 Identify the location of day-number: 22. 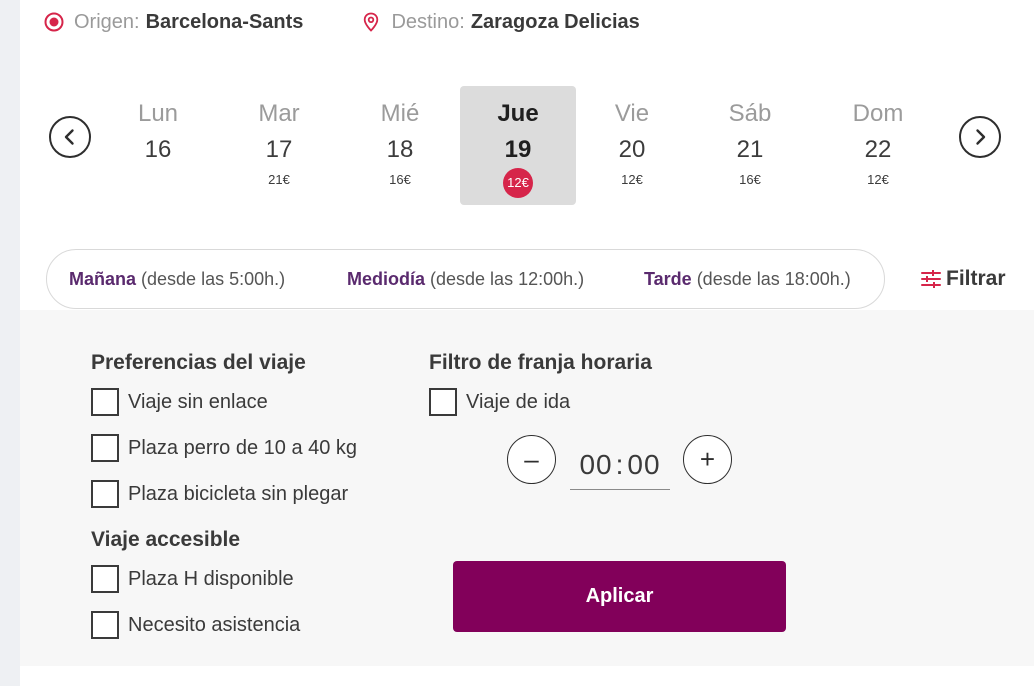
(878, 149).